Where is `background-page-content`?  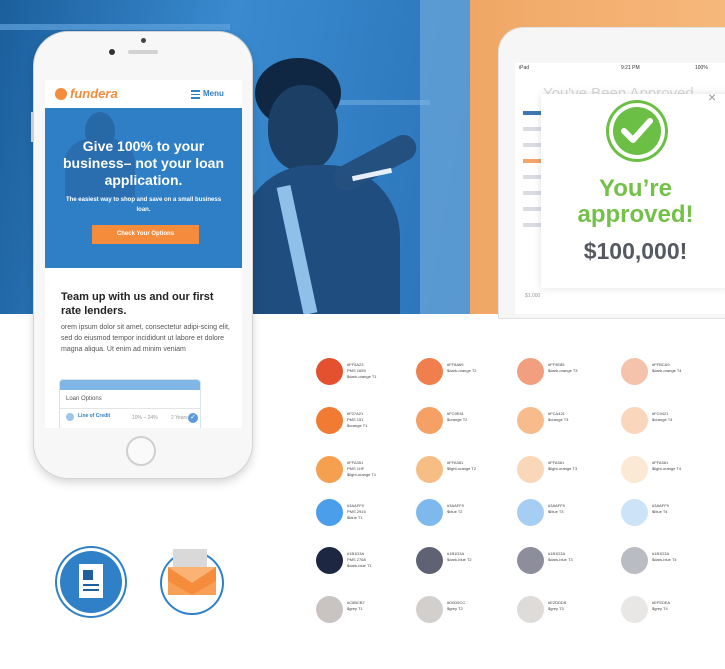 background-page-content is located at coordinates (532, 211).